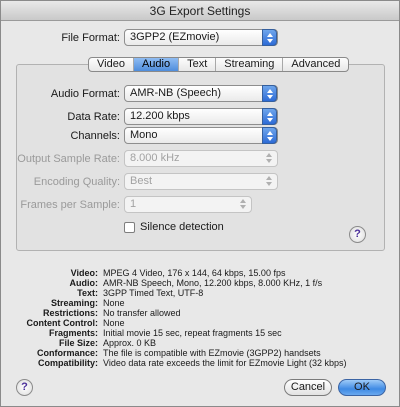 Image resolution: width=400 pixels, height=407 pixels. Describe the element at coordinates (201, 116) in the screenshot. I see `data-rate-popup: 12.200 kbps` at that location.